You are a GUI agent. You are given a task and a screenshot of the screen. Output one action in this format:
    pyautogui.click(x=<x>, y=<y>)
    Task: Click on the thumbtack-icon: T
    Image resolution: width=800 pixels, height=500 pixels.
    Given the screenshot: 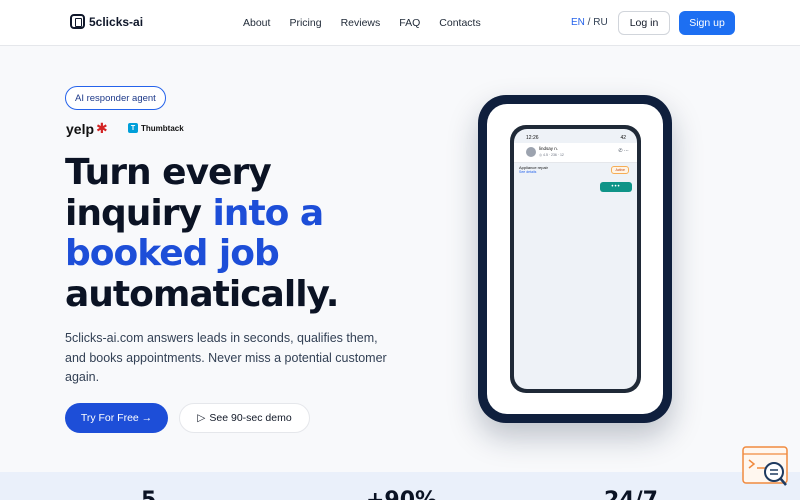 What is the action you would take?
    pyautogui.click(x=133, y=128)
    